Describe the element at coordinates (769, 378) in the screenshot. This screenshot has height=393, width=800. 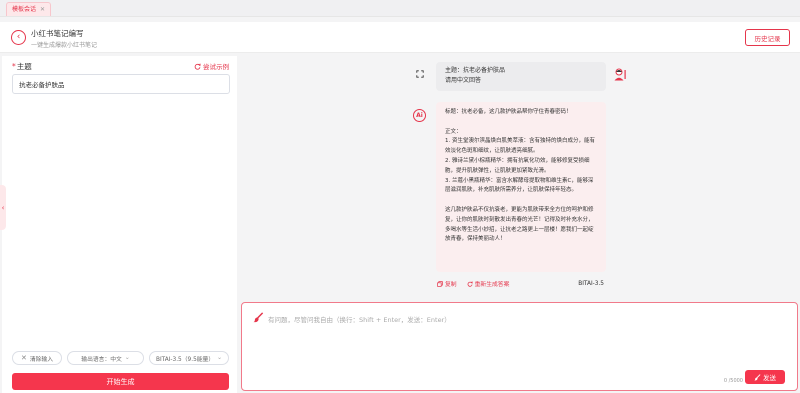
I see `send-label: 发送` at that location.